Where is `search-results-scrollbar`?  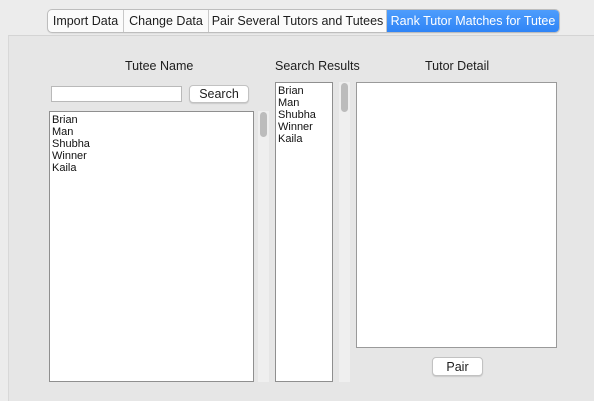 search-results-scrollbar is located at coordinates (344, 232).